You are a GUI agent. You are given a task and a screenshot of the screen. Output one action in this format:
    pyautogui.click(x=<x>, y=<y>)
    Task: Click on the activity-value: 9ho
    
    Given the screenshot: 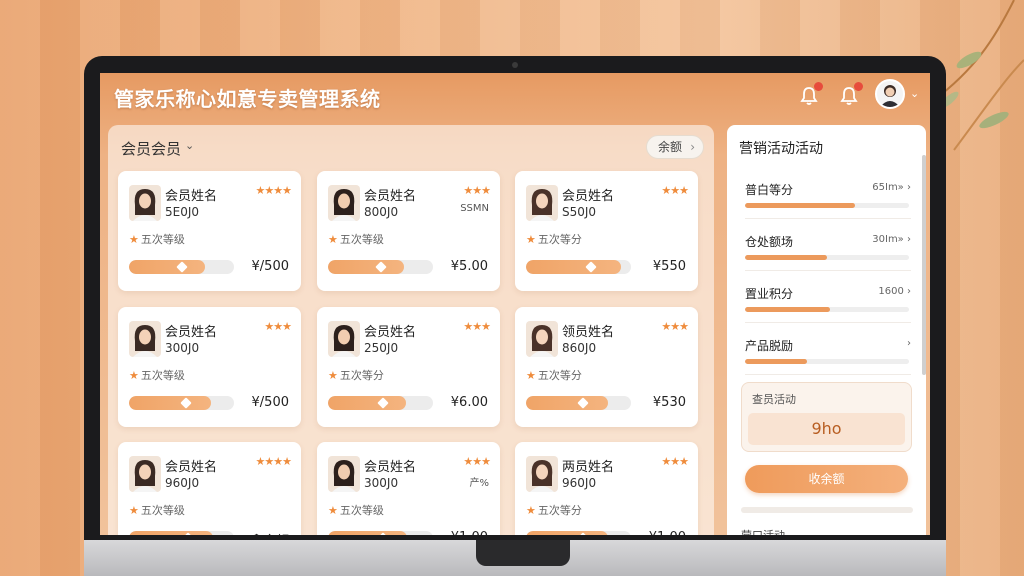 What is the action you would take?
    pyautogui.click(x=826, y=429)
    